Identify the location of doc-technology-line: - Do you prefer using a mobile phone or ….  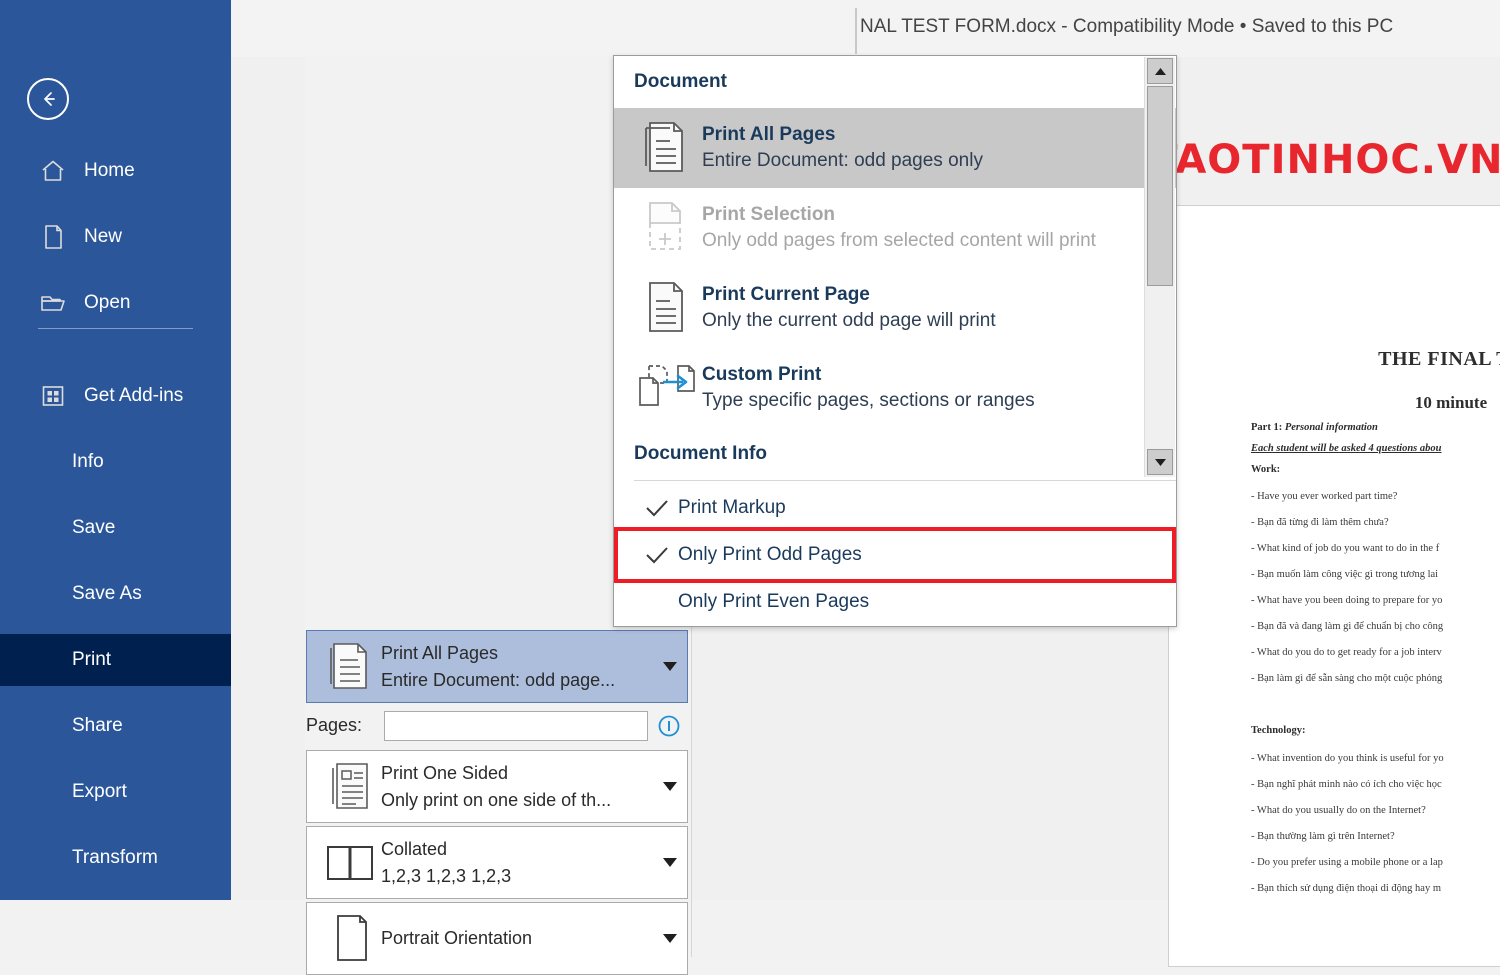
(1347, 862).